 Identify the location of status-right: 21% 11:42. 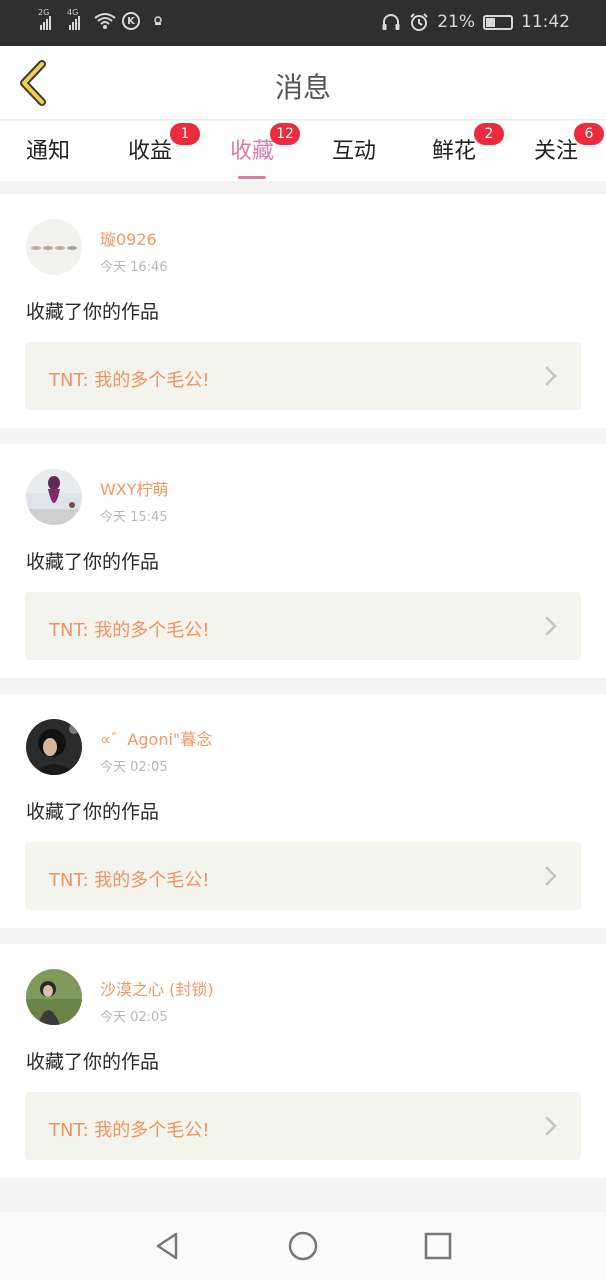
(475, 22).